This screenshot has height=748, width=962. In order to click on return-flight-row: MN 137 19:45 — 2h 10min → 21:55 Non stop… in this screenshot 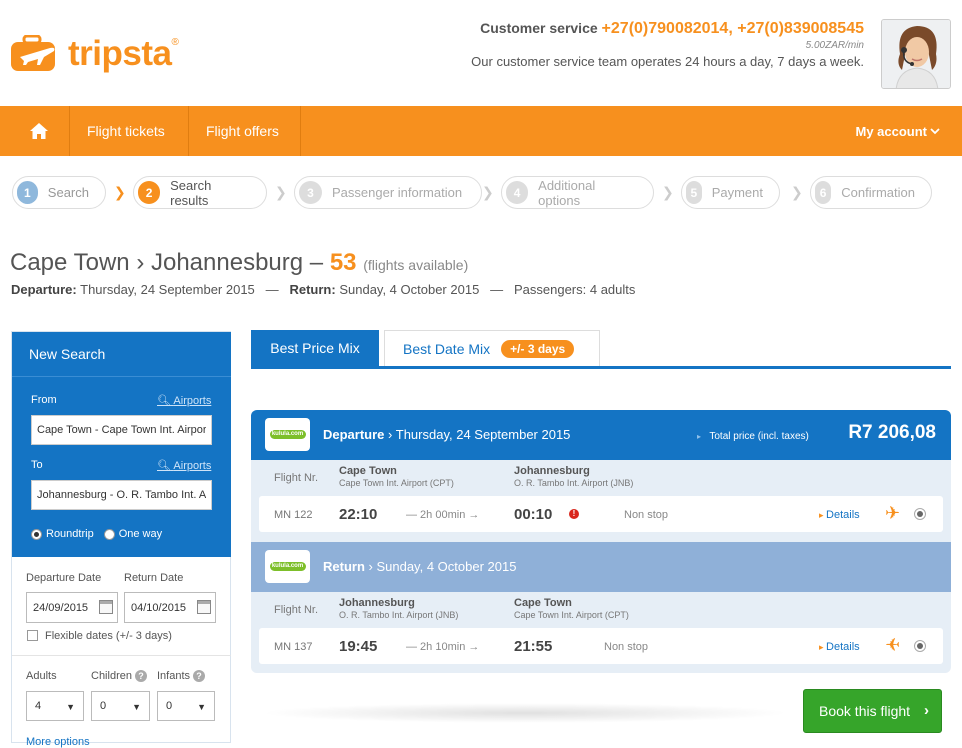, I will do `click(601, 646)`.